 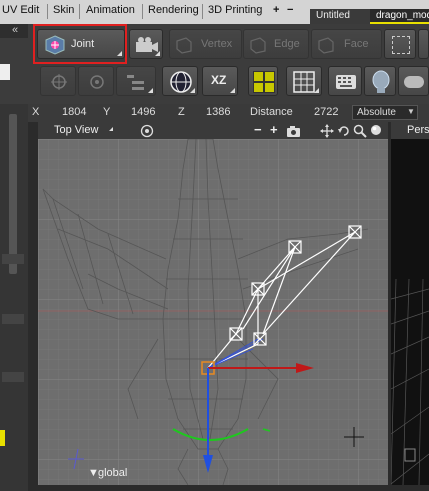 What do you see at coordinates (418, 130) in the screenshot?
I see `perspective-view-name: Pers` at bounding box center [418, 130].